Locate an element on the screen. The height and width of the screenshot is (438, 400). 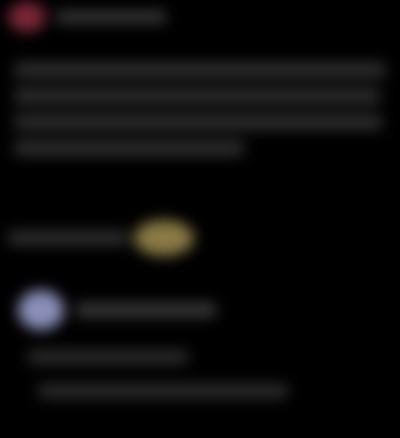
post-actions is located at coordinates (101, 238).